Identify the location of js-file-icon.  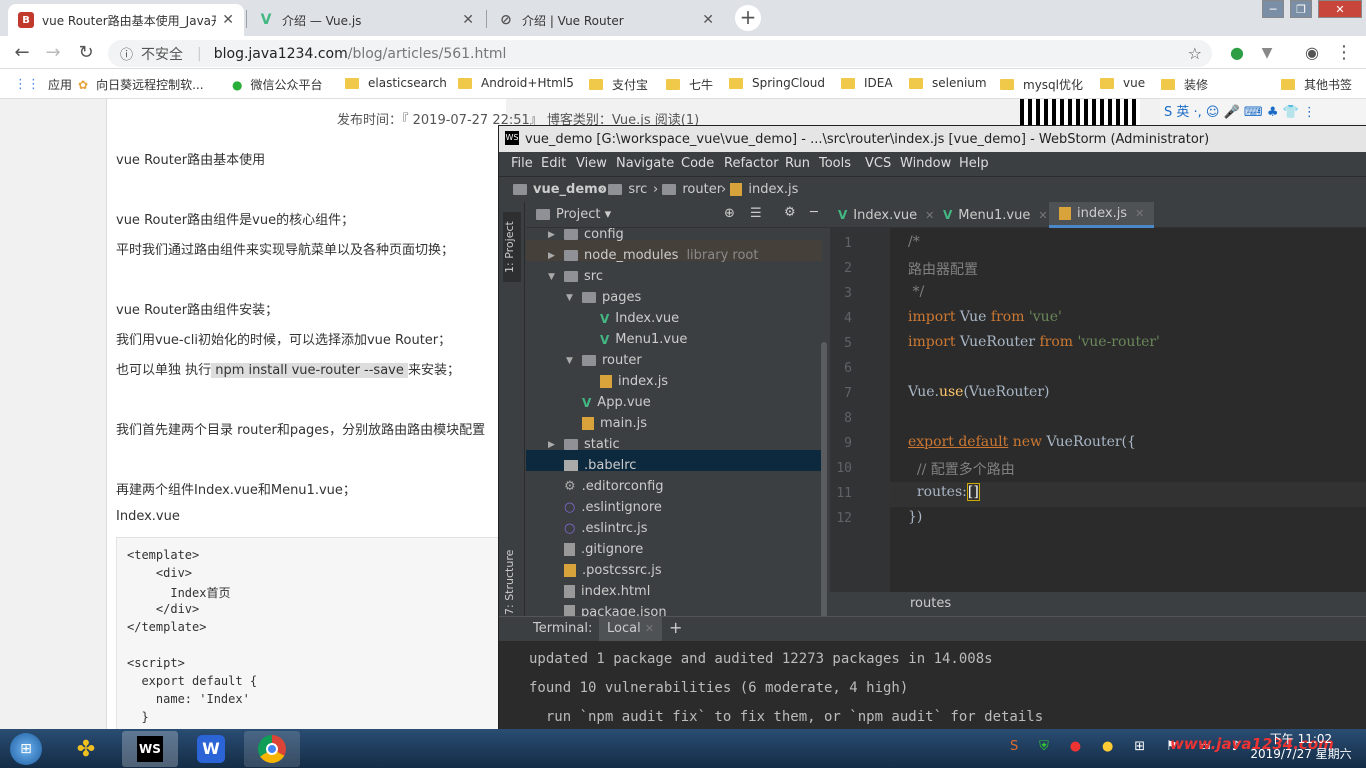
(736, 189).